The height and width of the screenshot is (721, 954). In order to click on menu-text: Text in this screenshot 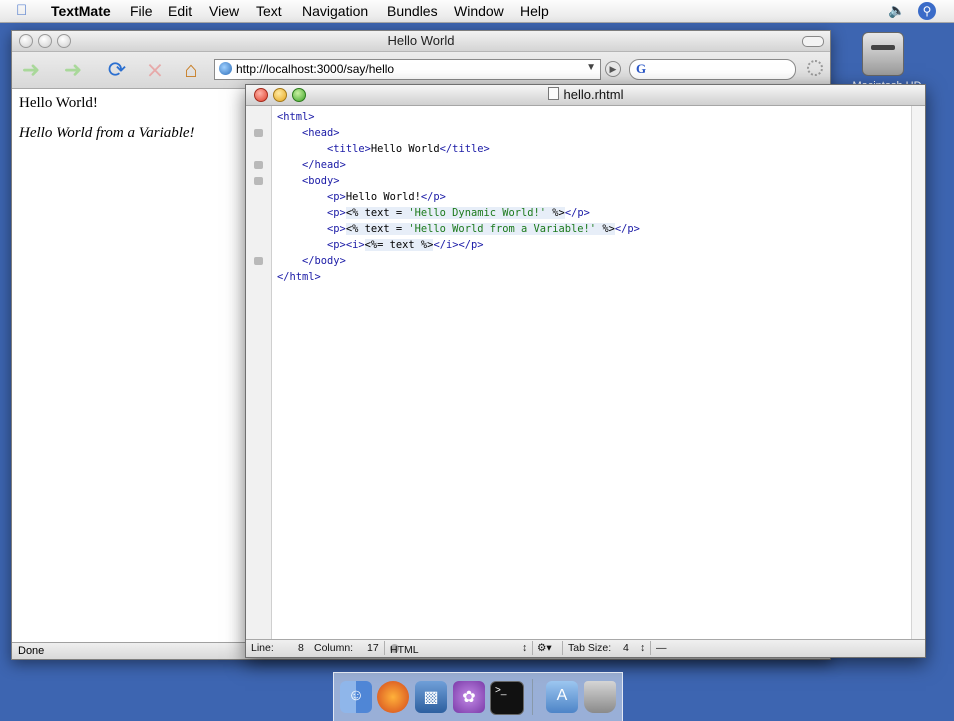, I will do `click(269, 11)`.